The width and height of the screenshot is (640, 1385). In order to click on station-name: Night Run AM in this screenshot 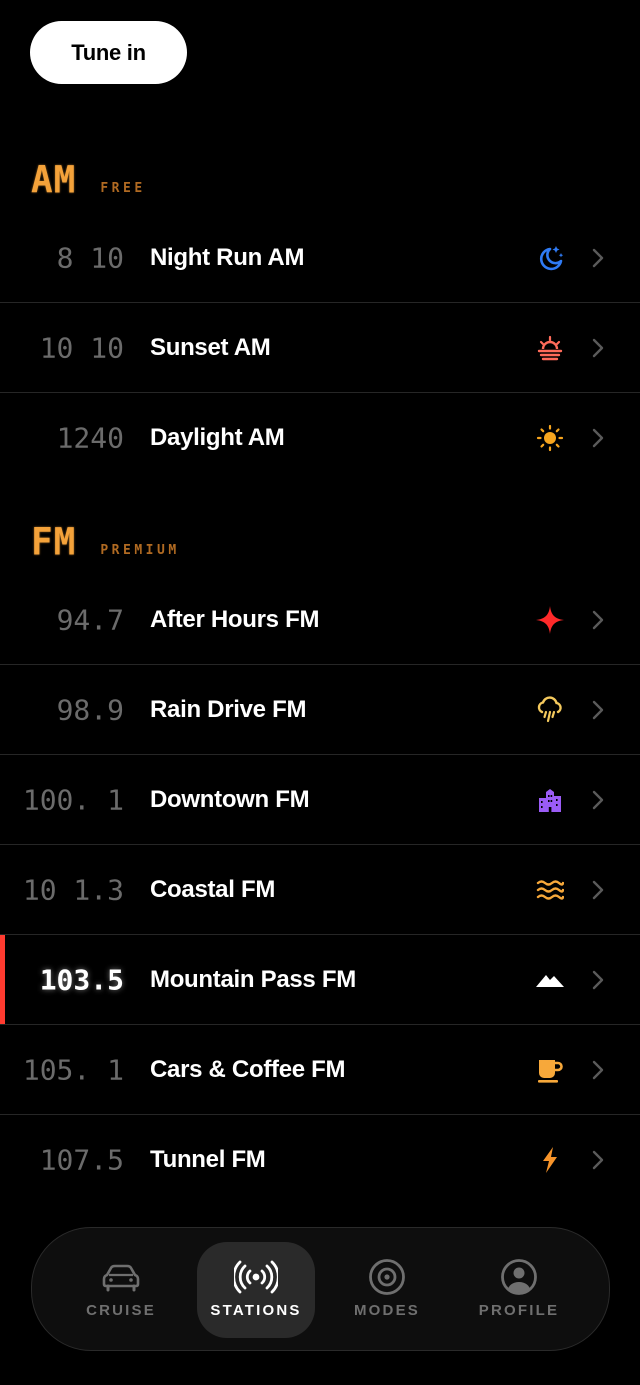, I will do `click(227, 257)`.